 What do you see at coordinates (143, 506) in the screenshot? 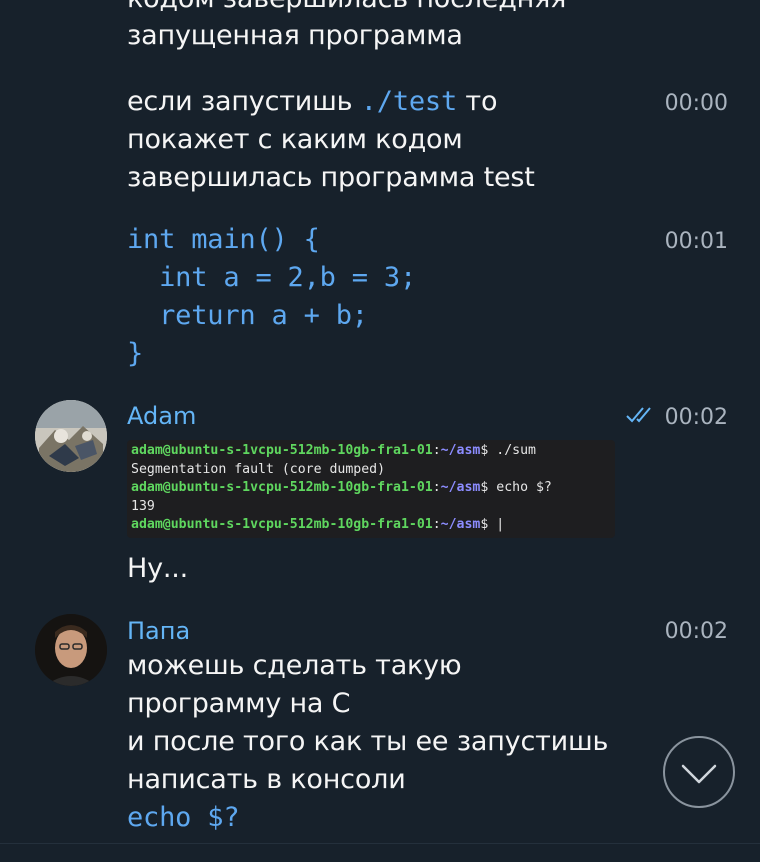
I see `terminal-line: 139` at bounding box center [143, 506].